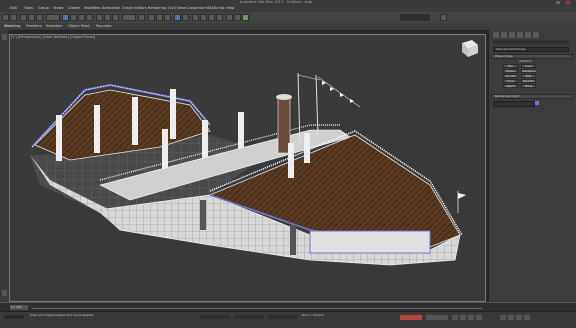  What do you see at coordinates (104, 26) in the screenshot?
I see `ribbon-tab-populate: Populate` at bounding box center [104, 26].